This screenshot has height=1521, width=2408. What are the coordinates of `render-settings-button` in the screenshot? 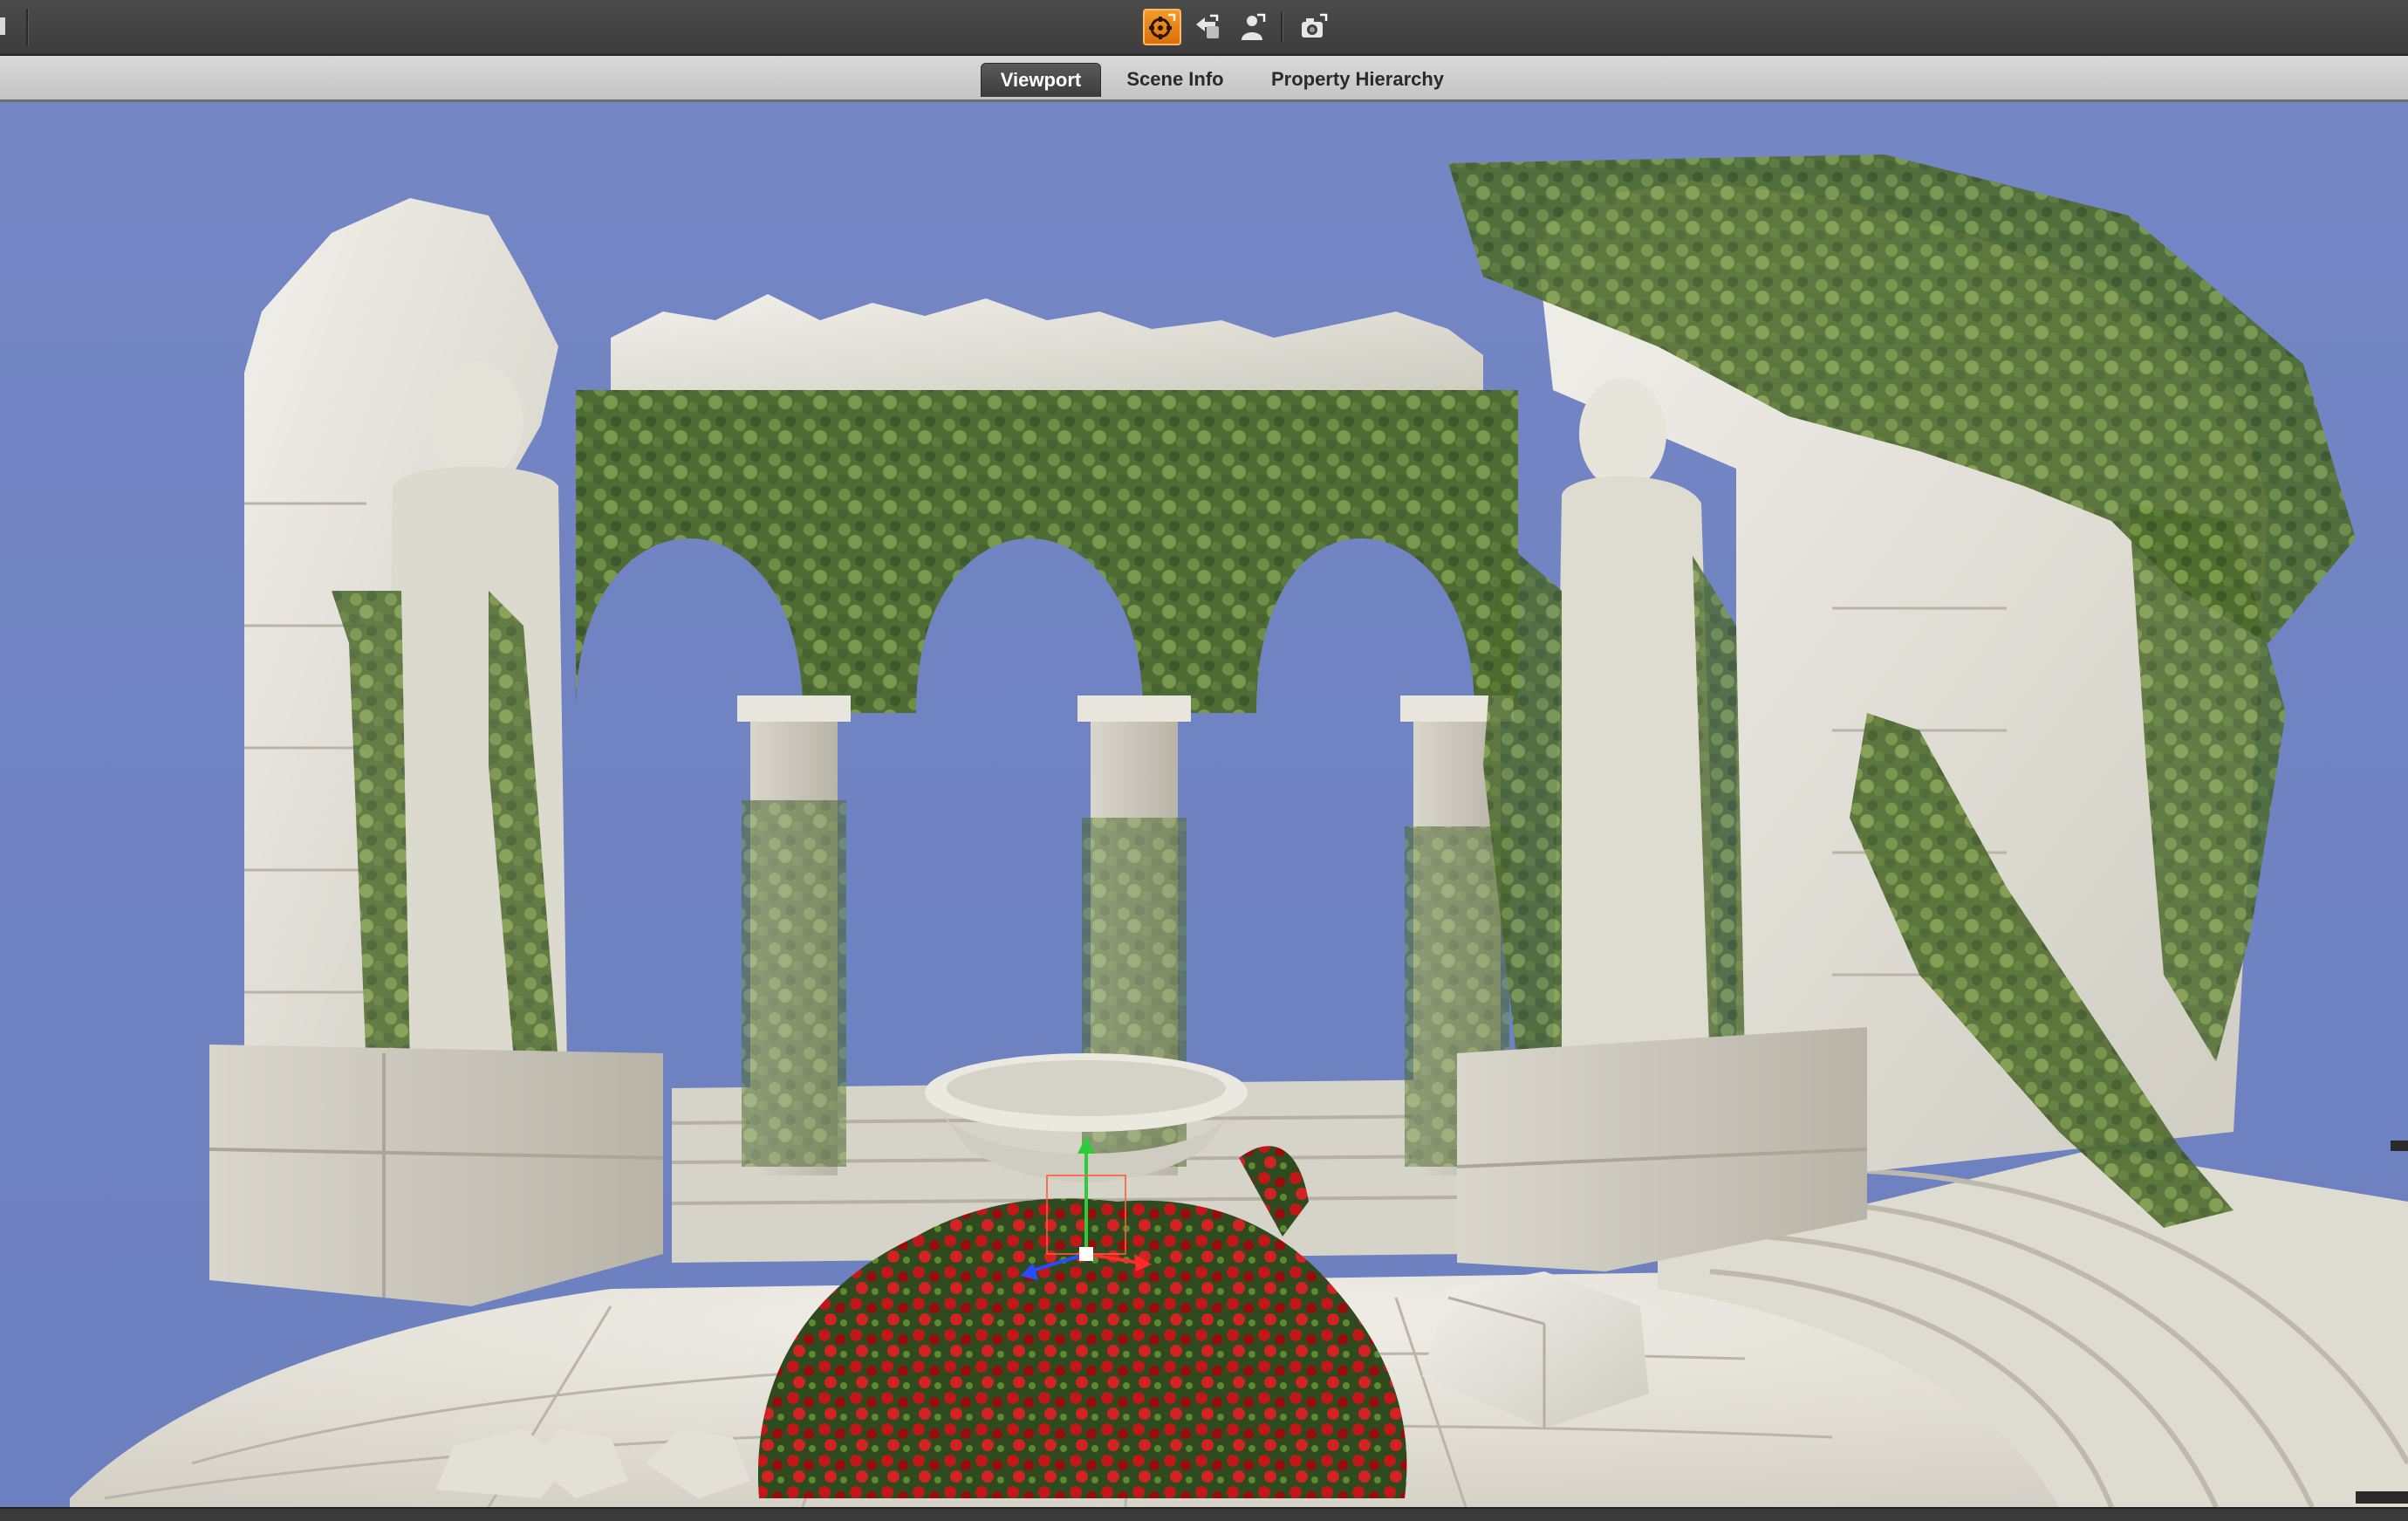 It's located at (1162, 27).